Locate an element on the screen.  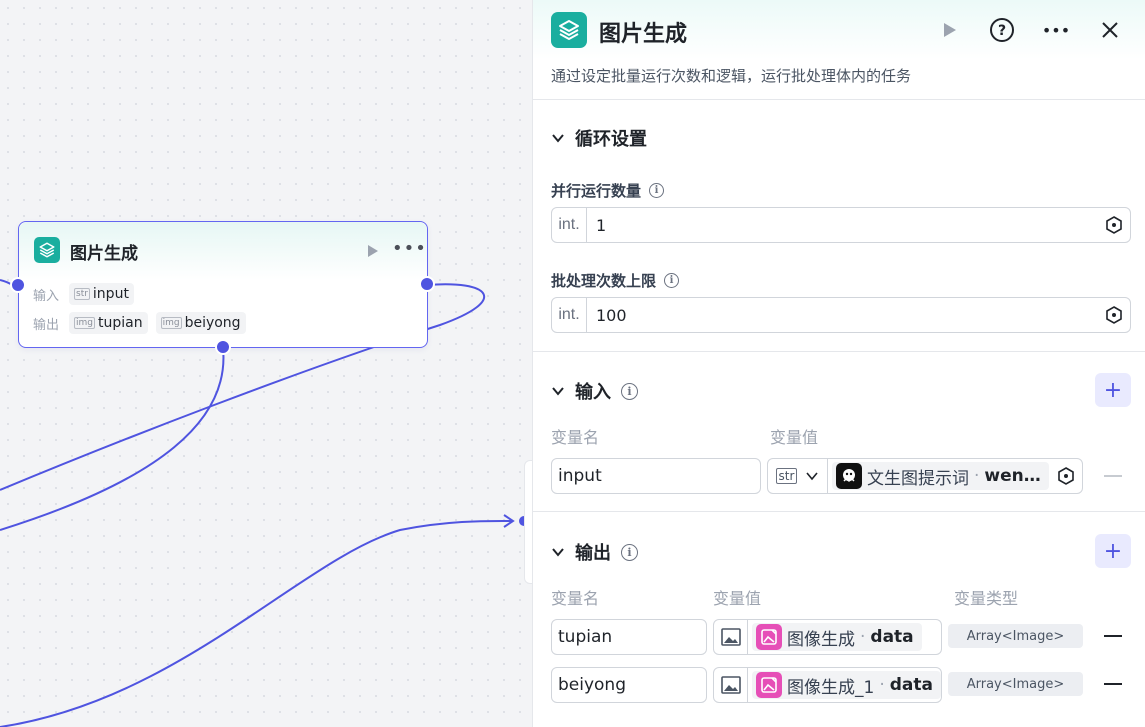
output-var-chip: img beiyong is located at coordinates (200, 323).